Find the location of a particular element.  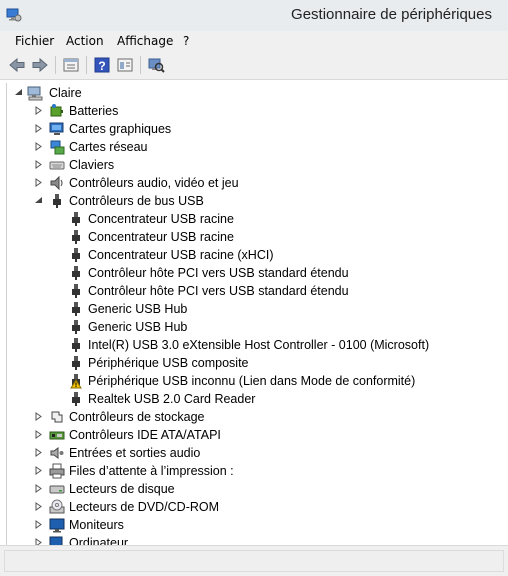

tree-category: Contrôleurs IDE ATA/ATAPI is located at coordinates (254, 435).